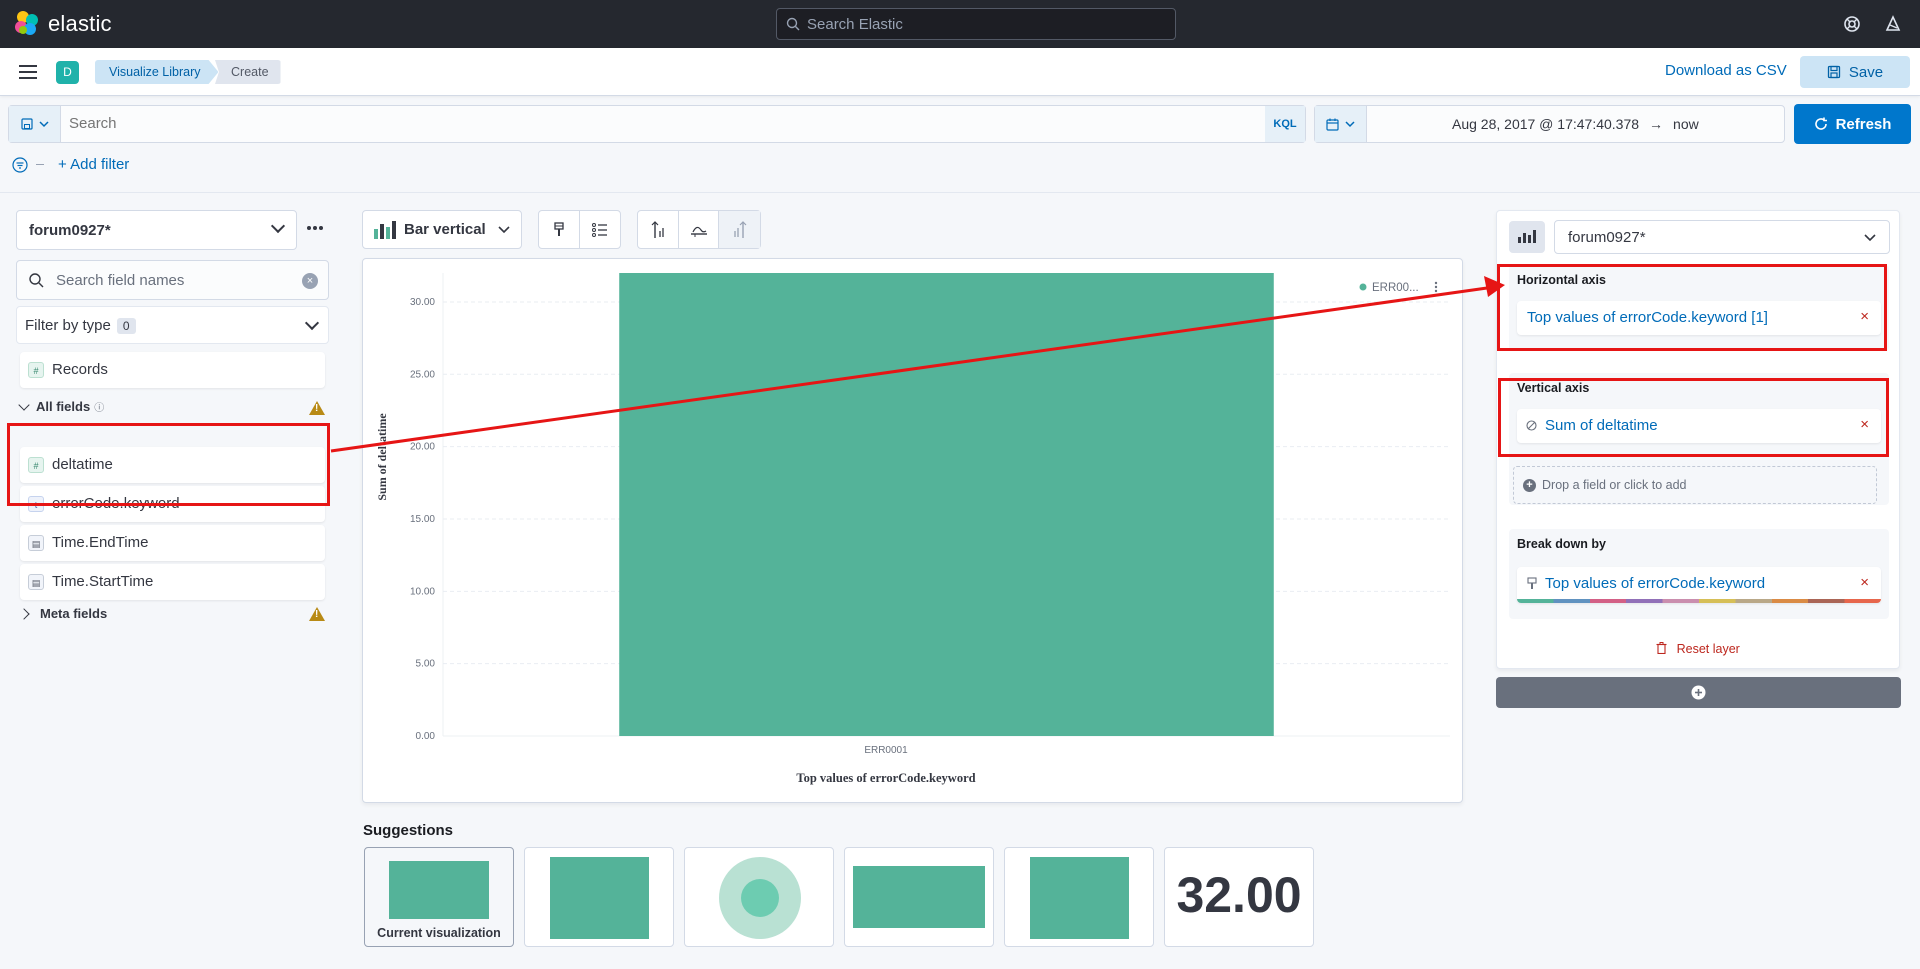 This screenshot has width=1920, height=969. What do you see at coordinates (408, 830) in the screenshot?
I see `suggestions-title: Suggestions` at bounding box center [408, 830].